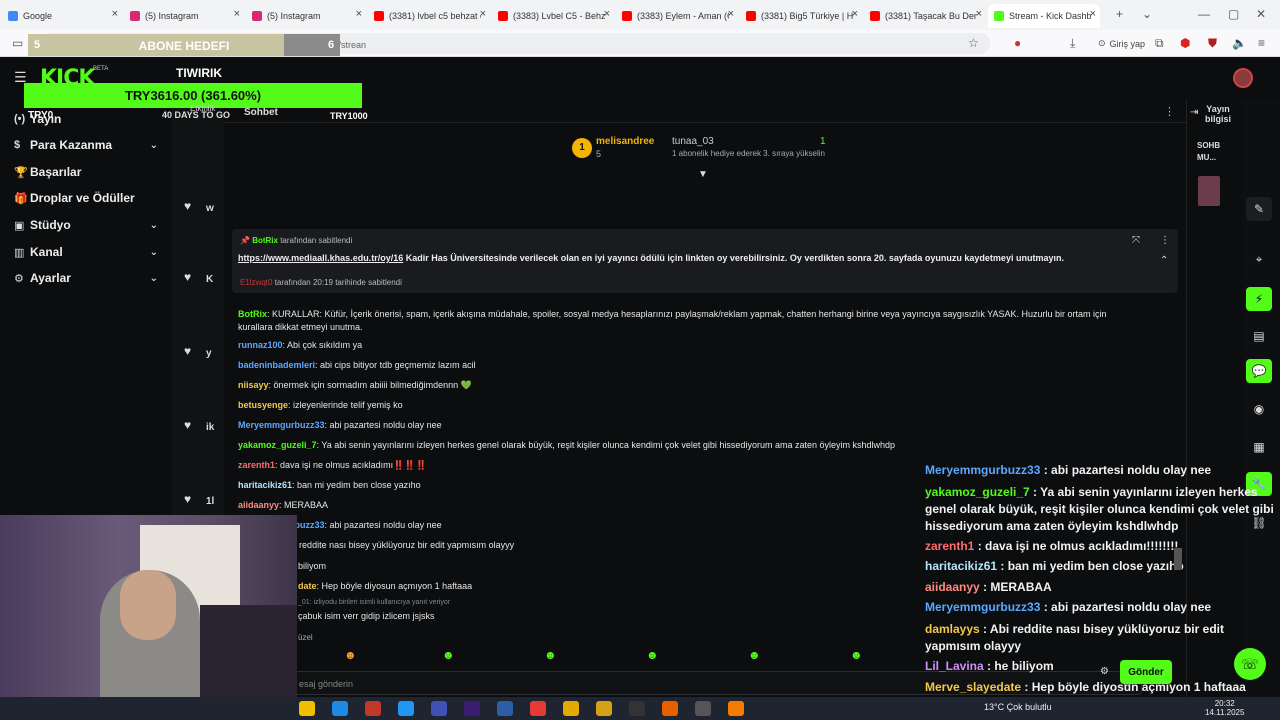 The width and height of the screenshot is (1280, 720). What do you see at coordinates (209, 279) in the screenshot?
I see `follow-channel-name: K` at bounding box center [209, 279].